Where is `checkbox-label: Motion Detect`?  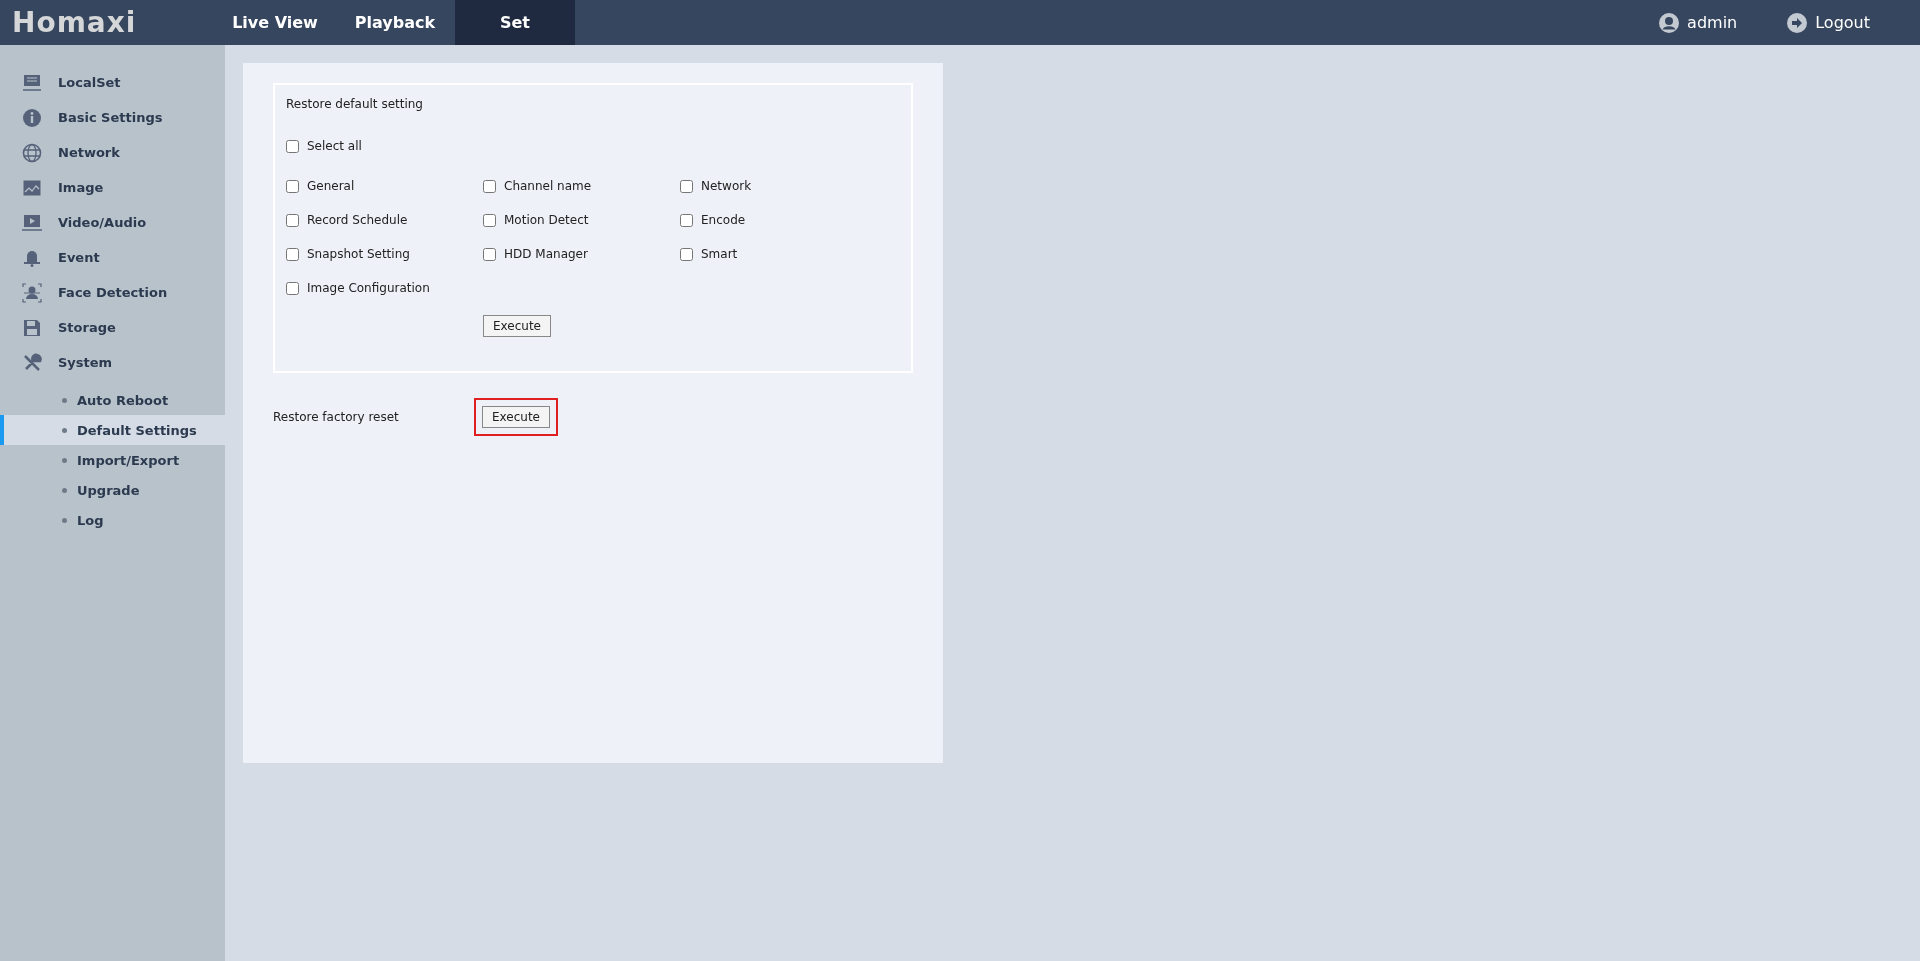 checkbox-label: Motion Detect is located at coordinates (546, 220).